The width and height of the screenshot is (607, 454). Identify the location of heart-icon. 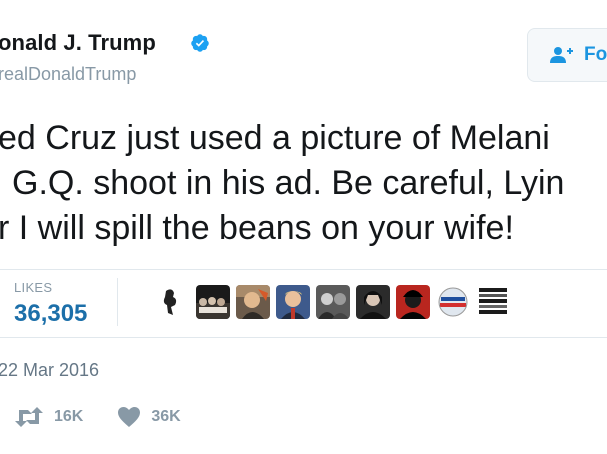
(129, 417).